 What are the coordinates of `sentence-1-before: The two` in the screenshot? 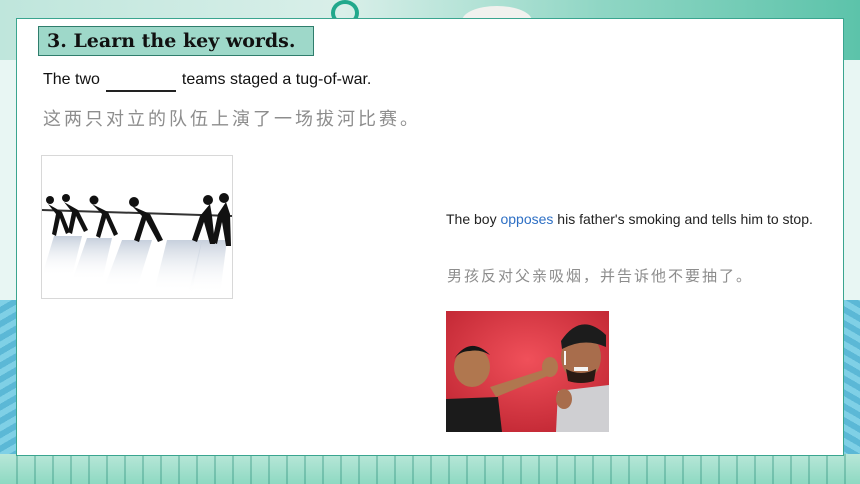 It's located at (71, 79).